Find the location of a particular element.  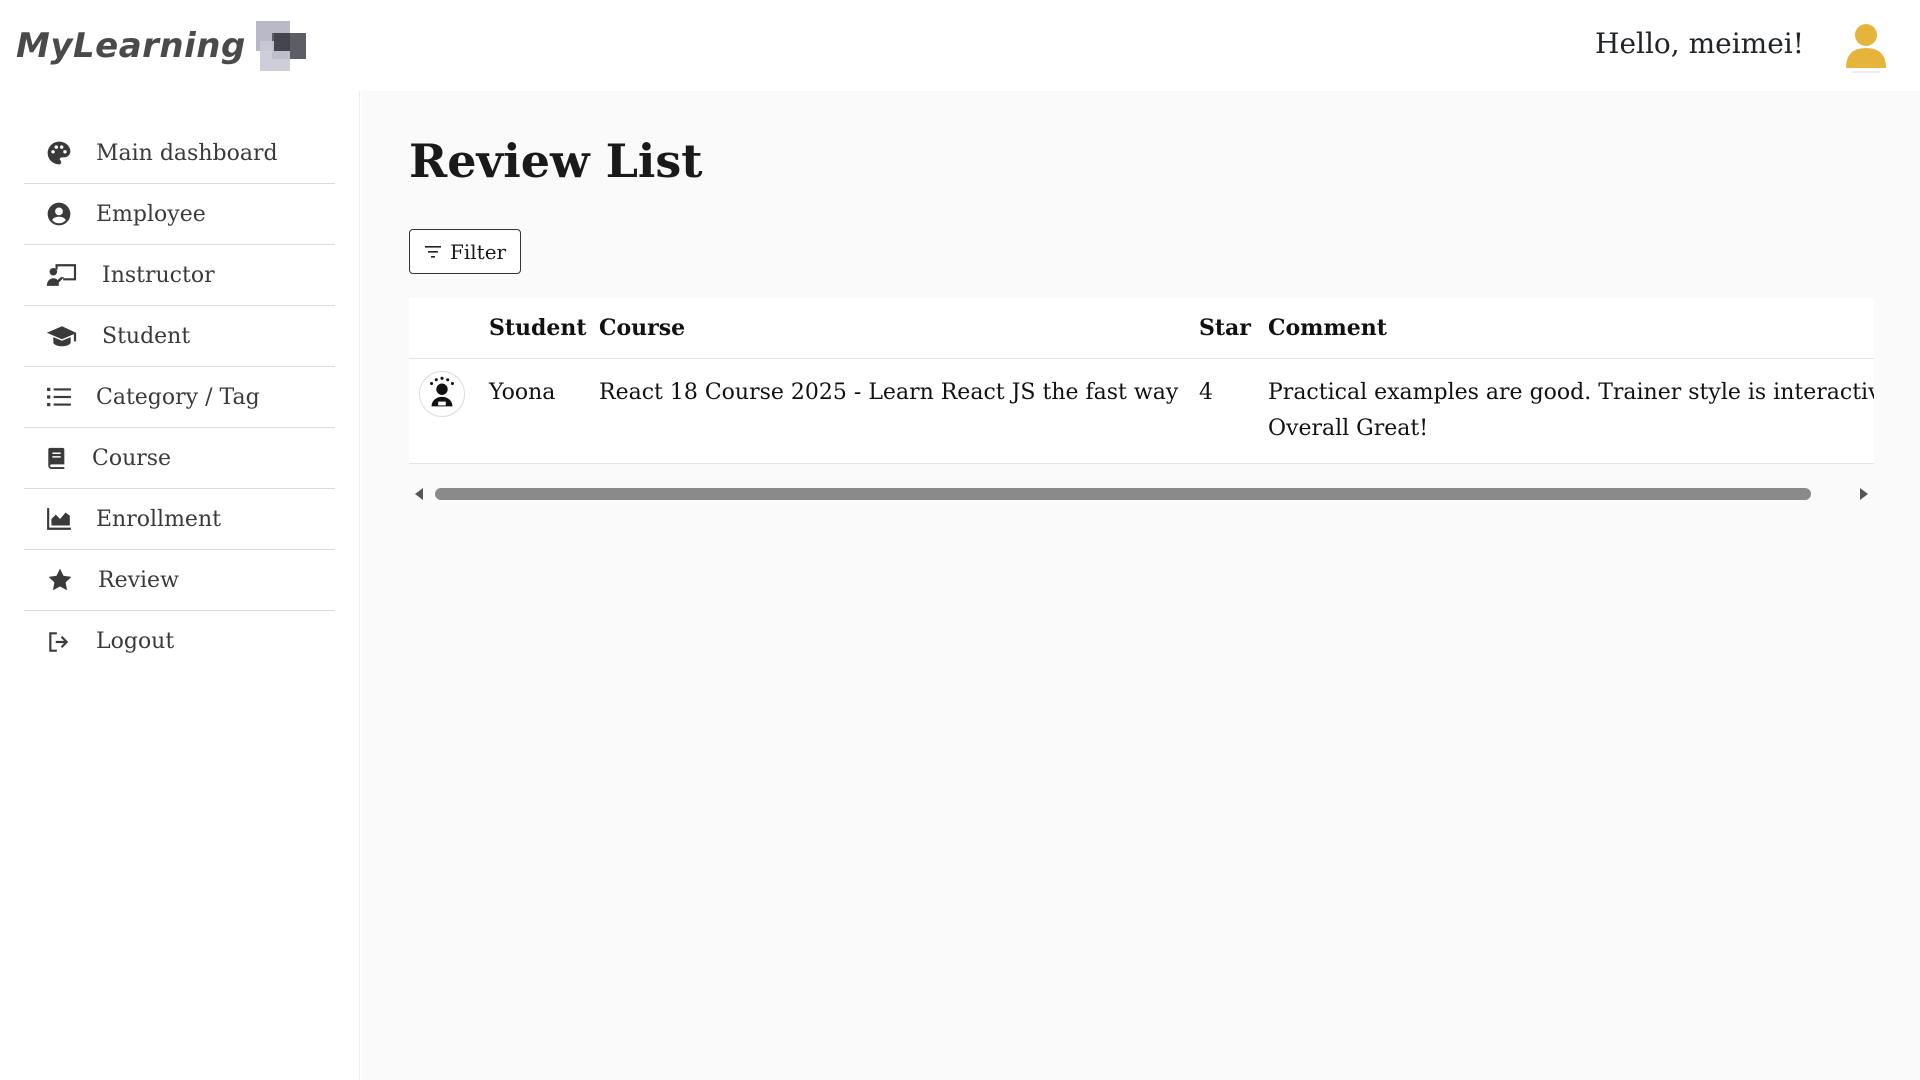

sign-out-icon is located at coordinates (61, 642).